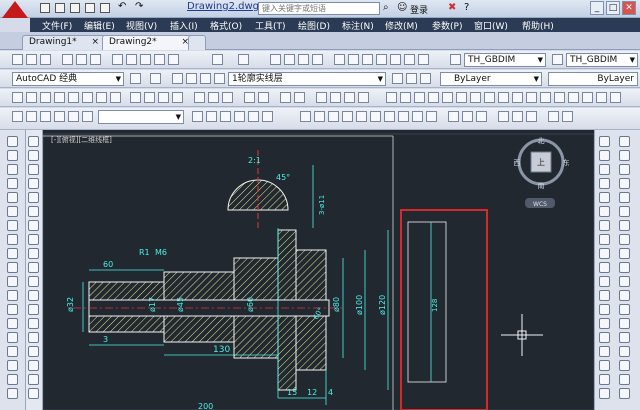  What do you see at coordinates (101, 97) in the screenshot?
I see `pyramid-icon` at bounding box center [101, 97].